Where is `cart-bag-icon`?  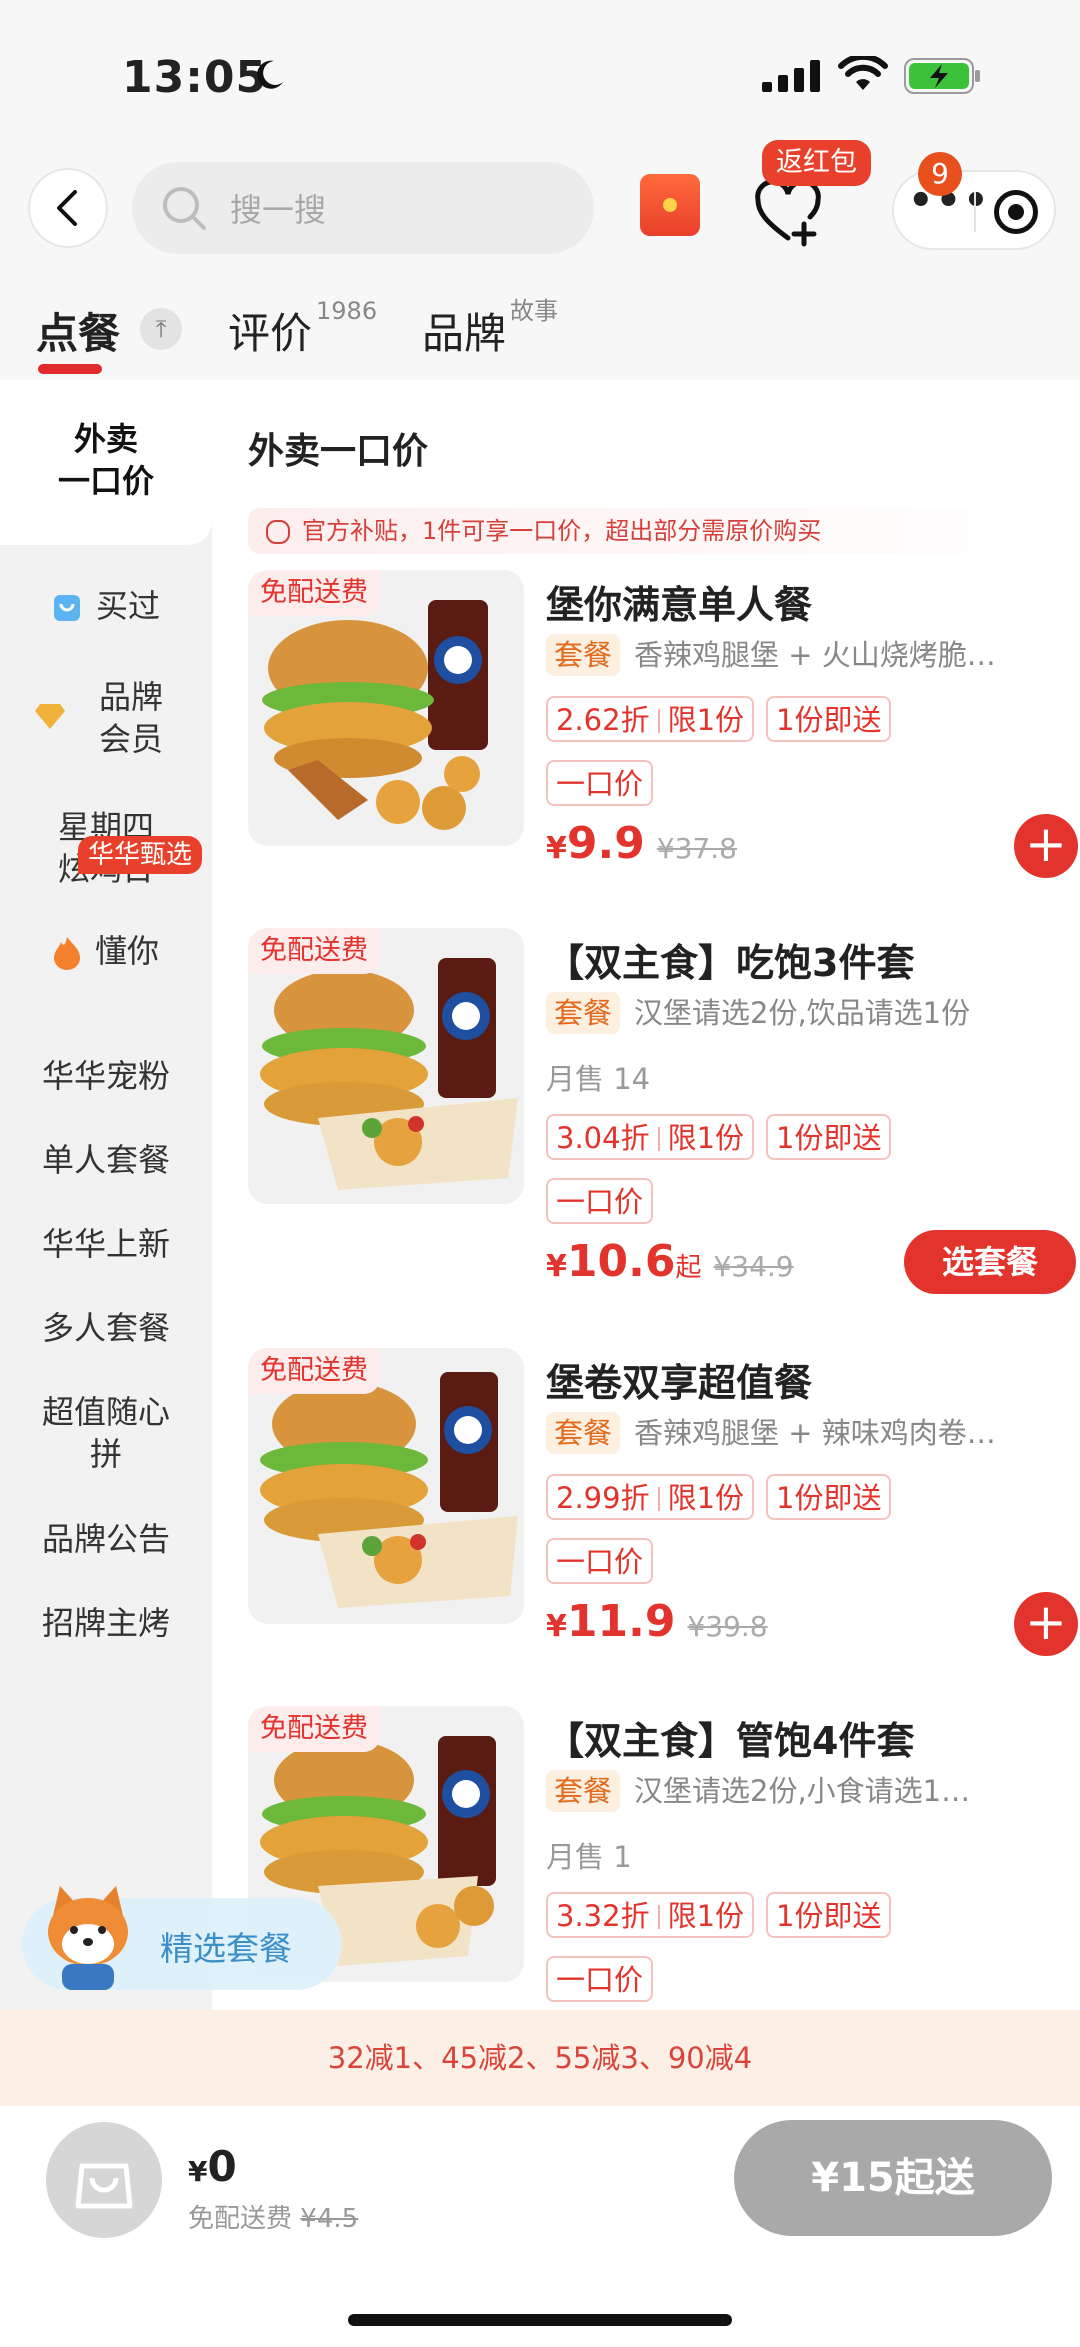 cart-bag-icon is located at coordinates (104, 2180).